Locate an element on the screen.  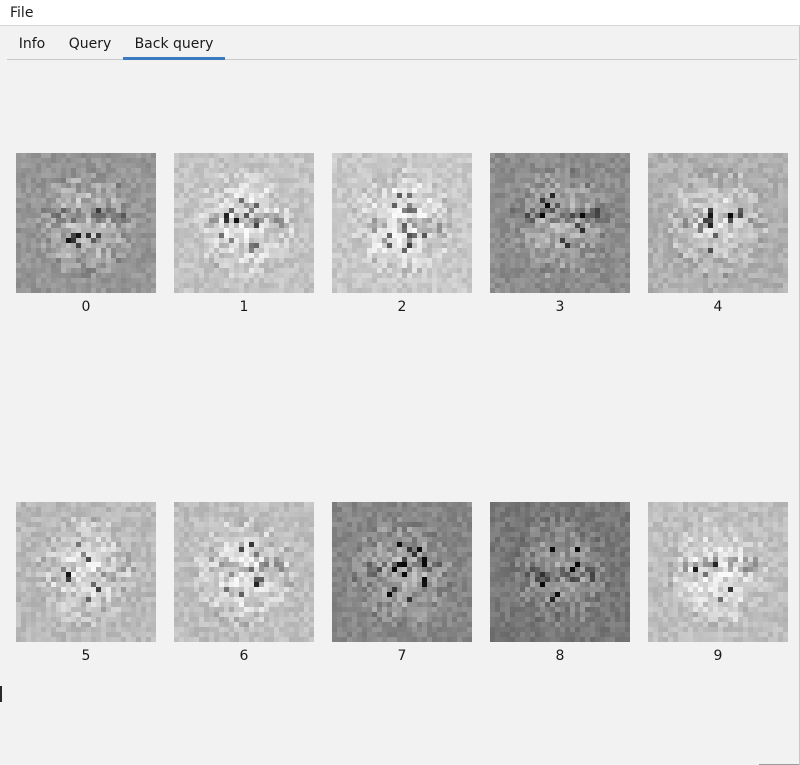
digit-cell-7: 7 is located at coordinates (402, 583).